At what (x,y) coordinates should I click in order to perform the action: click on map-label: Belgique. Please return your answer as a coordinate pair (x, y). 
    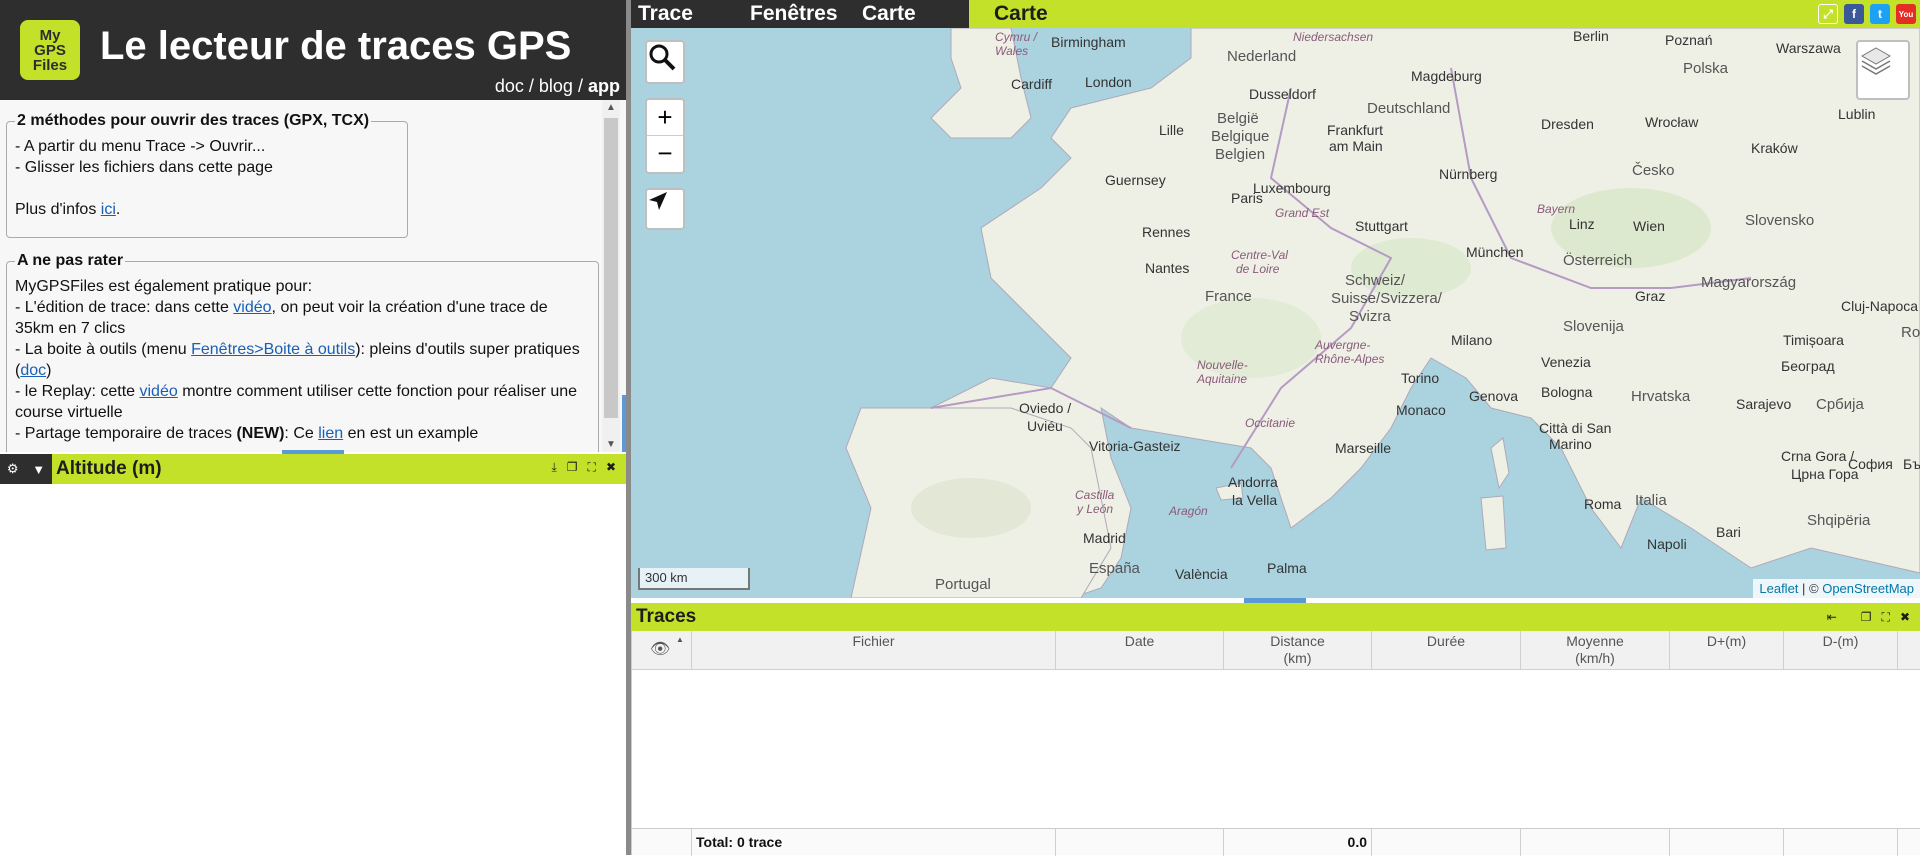
    Looking at the image, I should click on (1240, 136).